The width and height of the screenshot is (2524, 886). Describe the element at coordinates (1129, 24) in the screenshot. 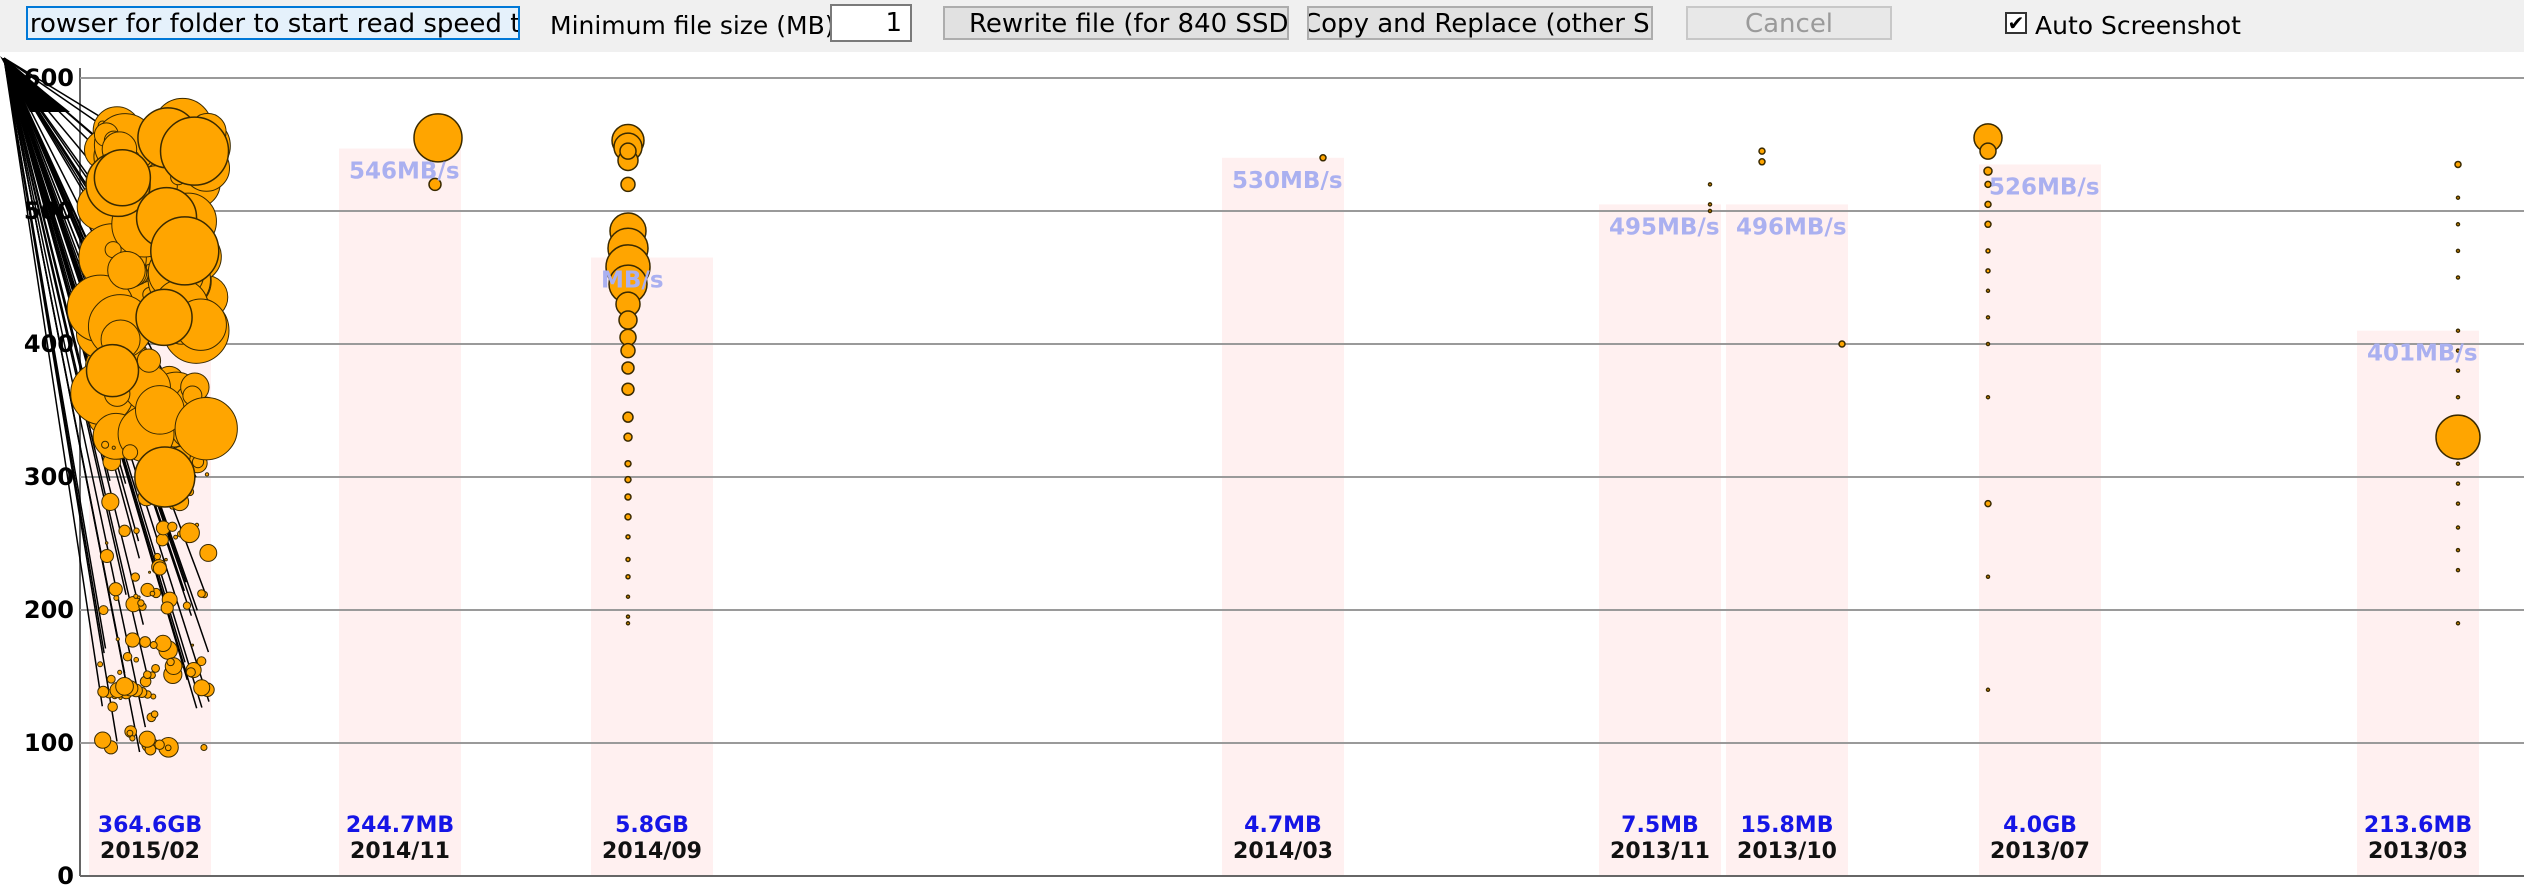

I see `rewrite-file-label: Rewrite file (for 840 SSD)` at that location.